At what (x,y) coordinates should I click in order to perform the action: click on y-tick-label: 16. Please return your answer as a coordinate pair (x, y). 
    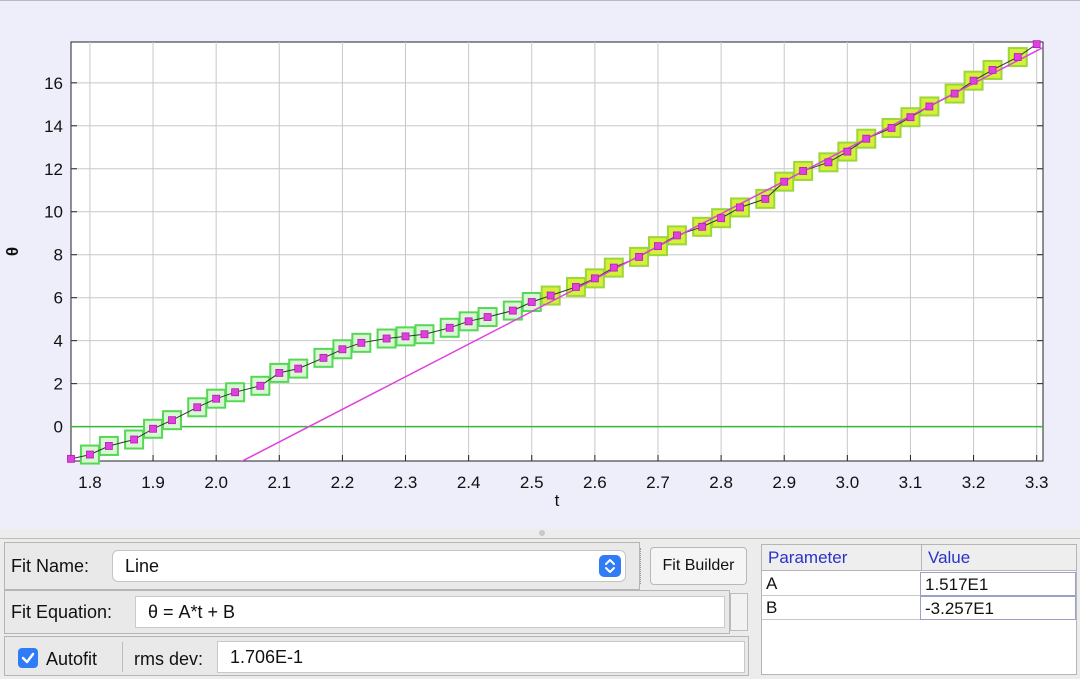
    Looking at the image, I should click on (53, 83).